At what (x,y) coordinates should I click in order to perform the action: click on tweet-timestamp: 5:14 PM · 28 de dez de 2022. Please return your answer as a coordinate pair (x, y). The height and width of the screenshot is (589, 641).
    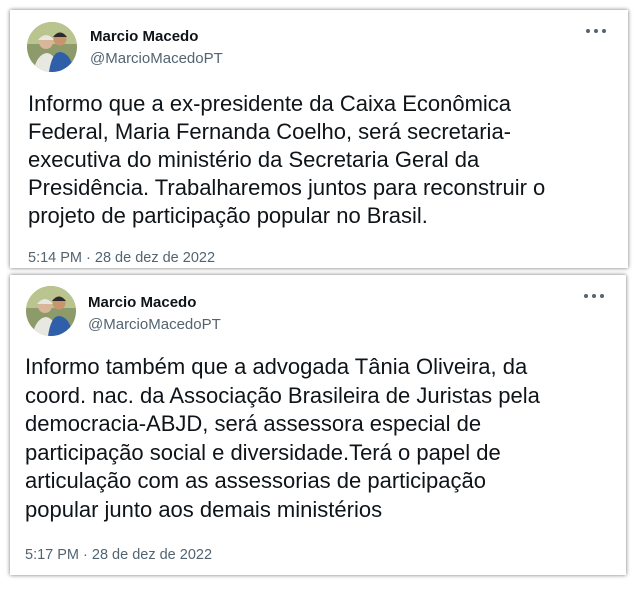
    Looking at the image, I should click on (121, 258).